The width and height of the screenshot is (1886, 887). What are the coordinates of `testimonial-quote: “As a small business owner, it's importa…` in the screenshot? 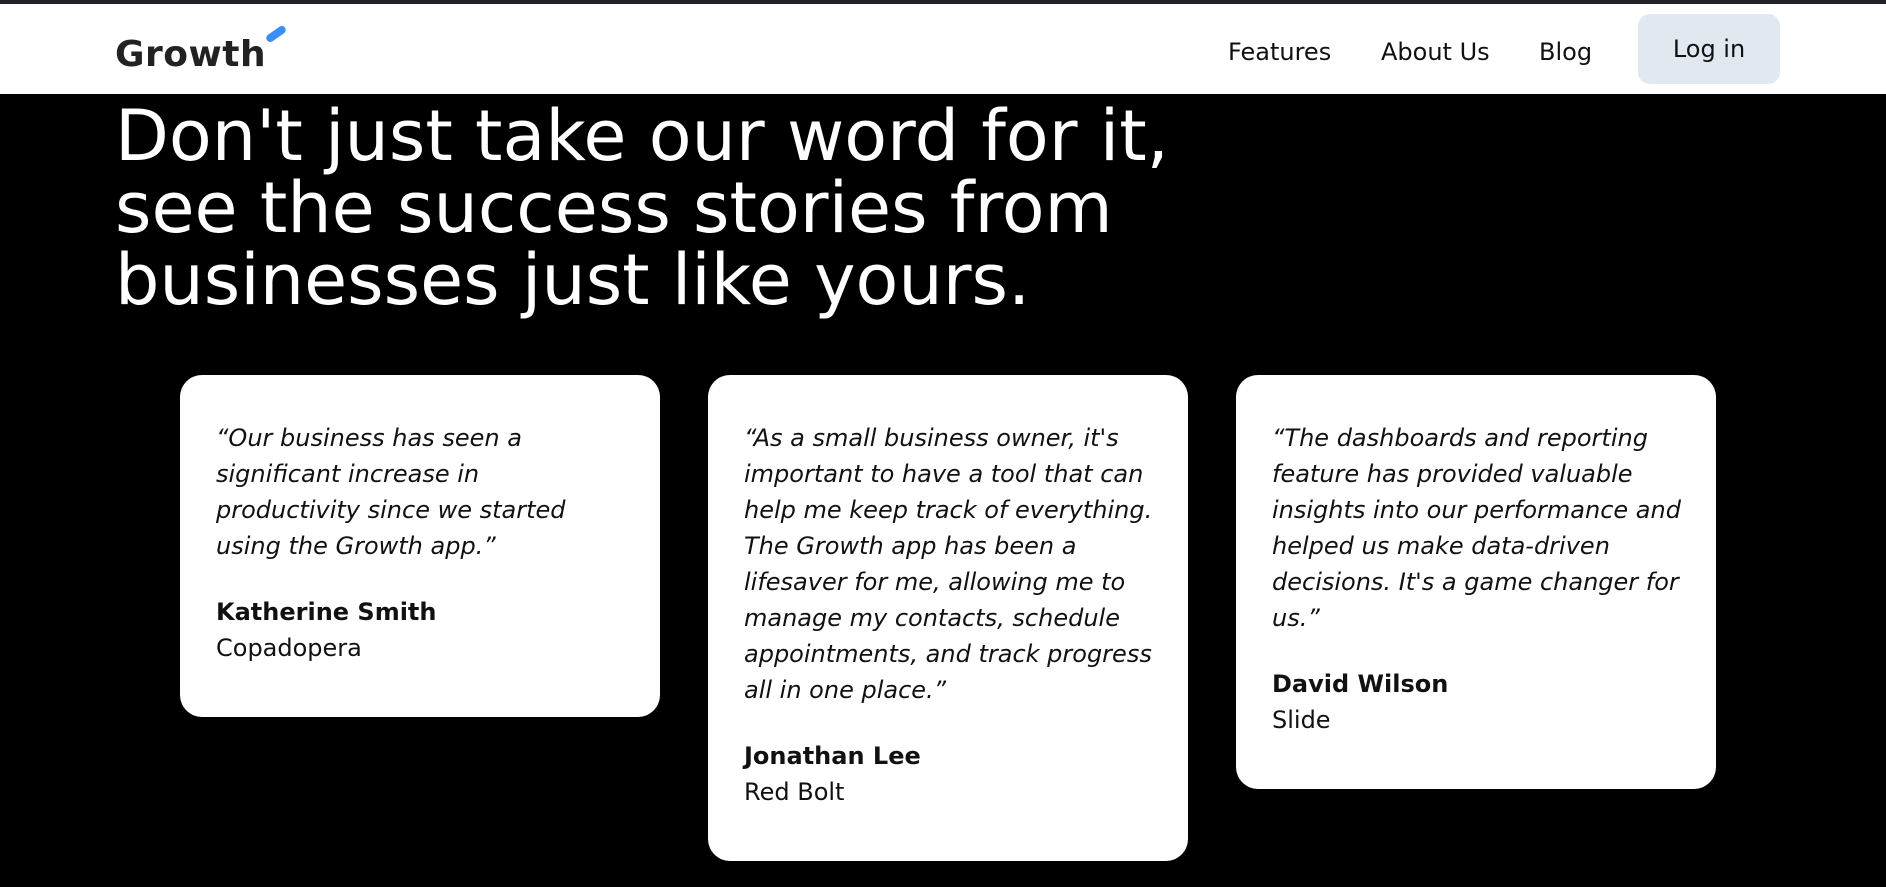 It's located at (948, 564).